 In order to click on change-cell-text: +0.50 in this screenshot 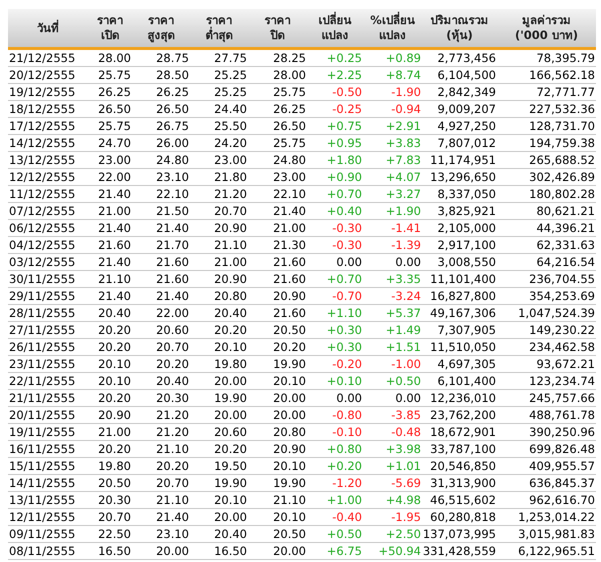, I will do `click(344, 534)`.